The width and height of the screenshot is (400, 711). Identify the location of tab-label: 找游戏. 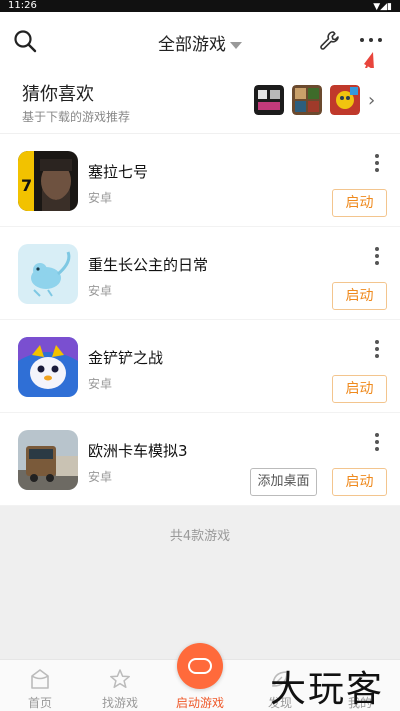
(119, 703).